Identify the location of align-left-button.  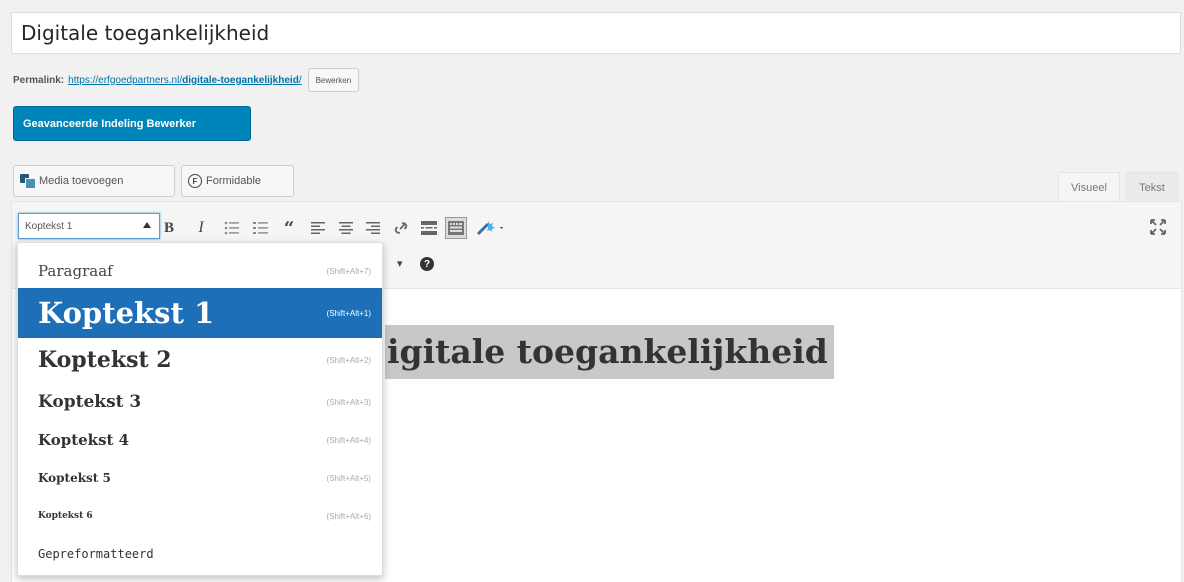
(318, 228).